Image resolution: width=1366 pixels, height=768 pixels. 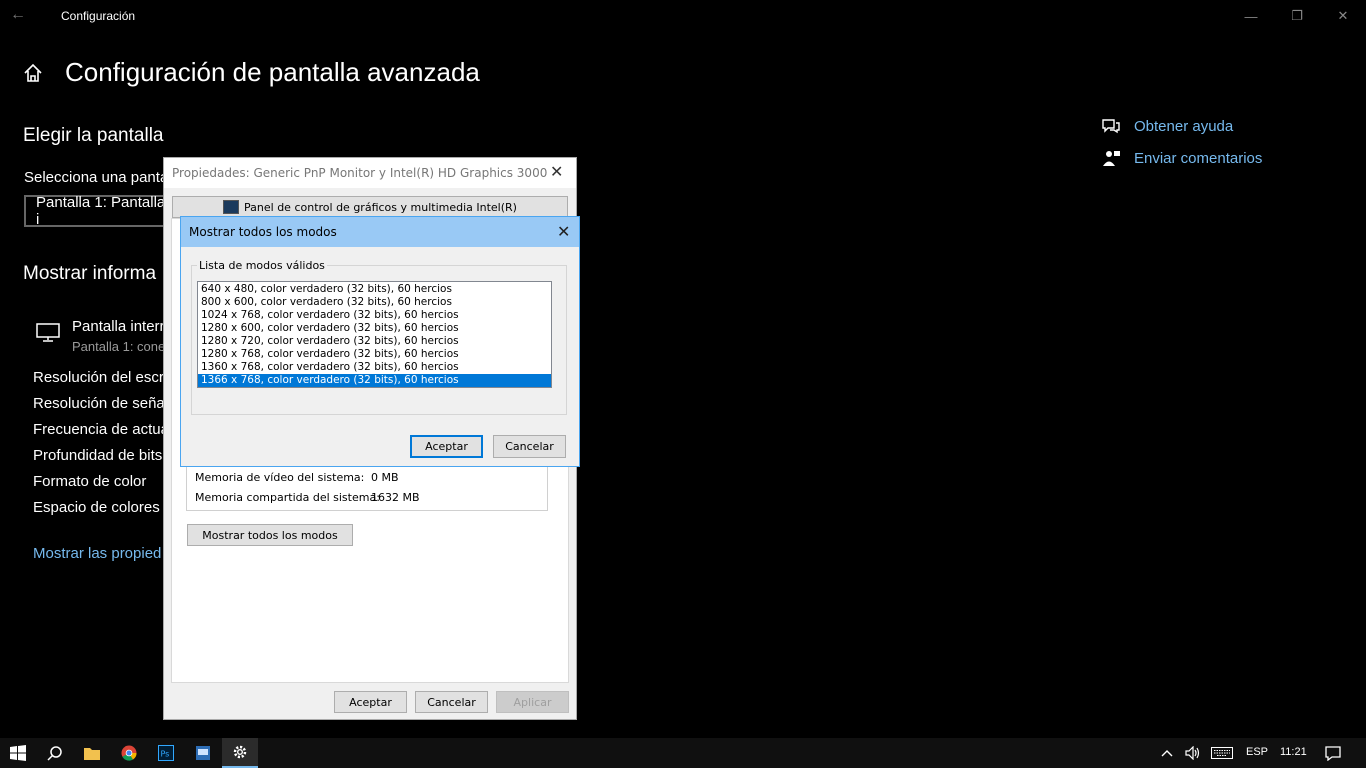 What do you see at coordinates (270, 535) in the screenshot?
I see `show-all-modes-button: Mostrar todos los modos` at bounding box center [270, 535].